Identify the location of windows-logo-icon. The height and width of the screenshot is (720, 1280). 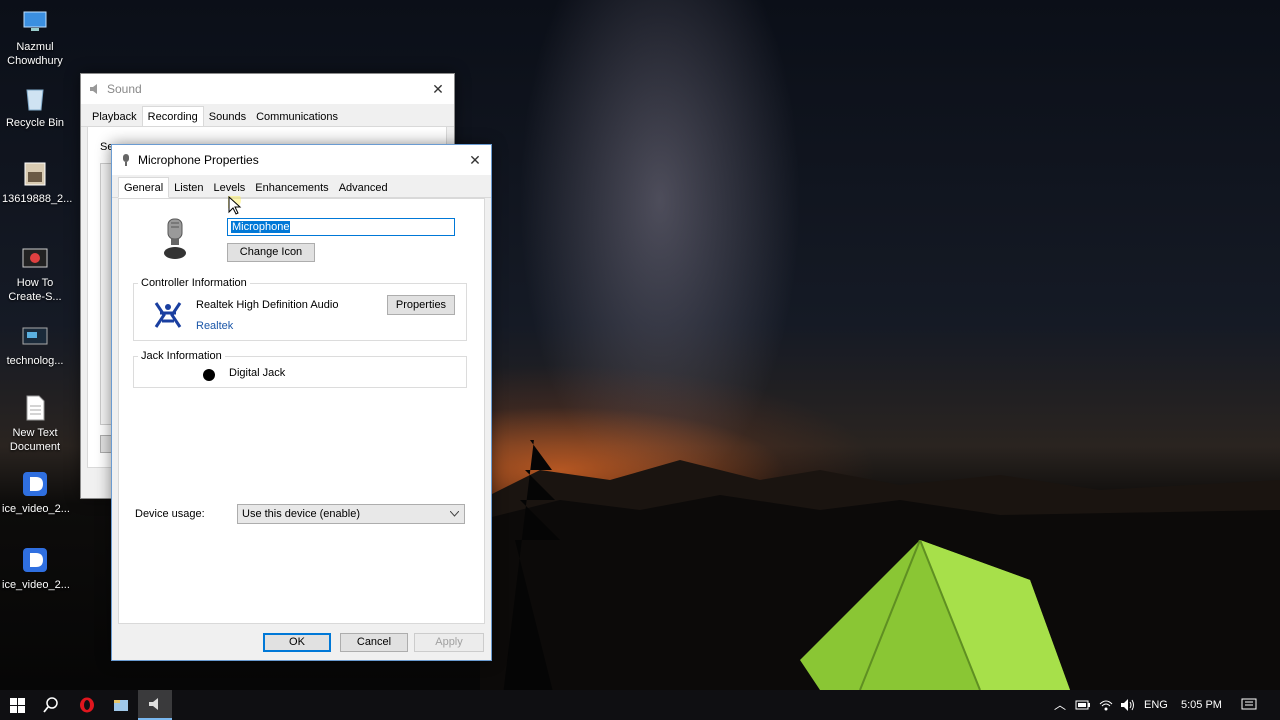
(17, 705).